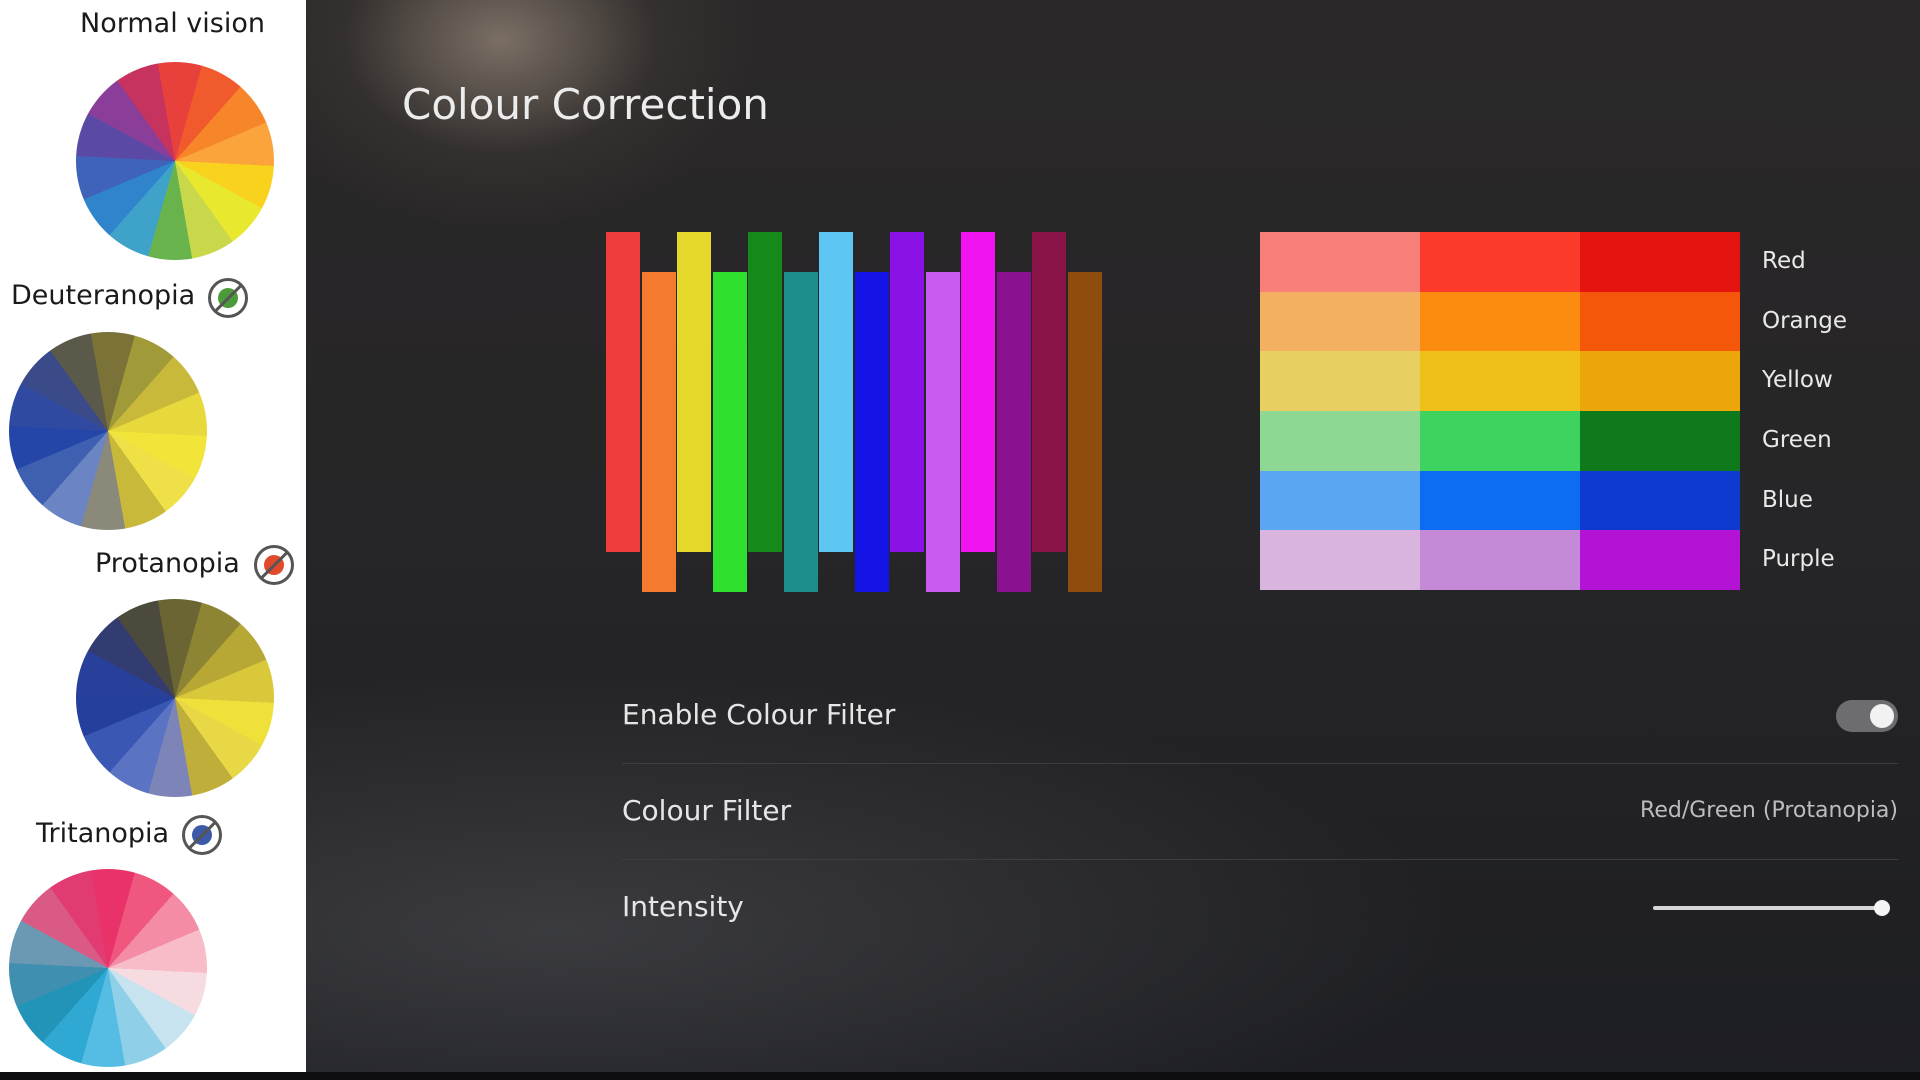  What do you see at coordinates (172, 23) in the screenshot?
I see `normal-vision-label: Normal vision` at bounding box center [172, 23].